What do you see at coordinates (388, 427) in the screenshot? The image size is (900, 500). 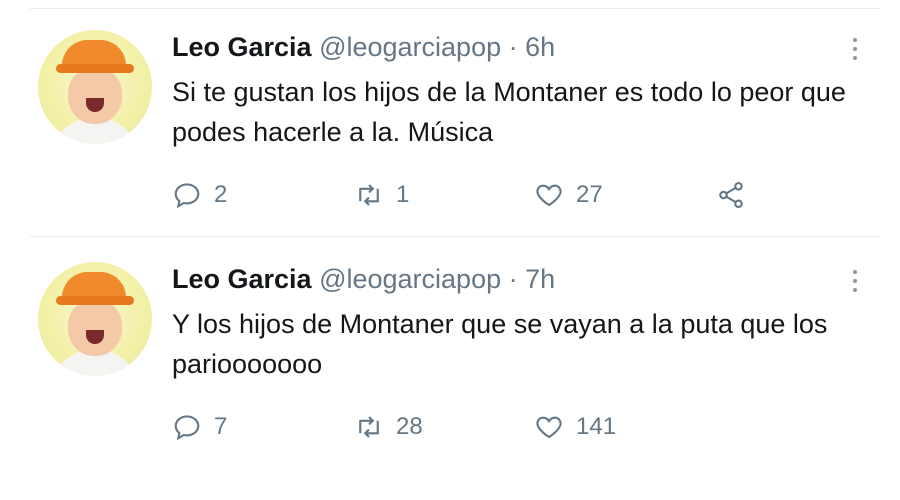 I see `retweet-button: 28` at bounding box center [388, 427].